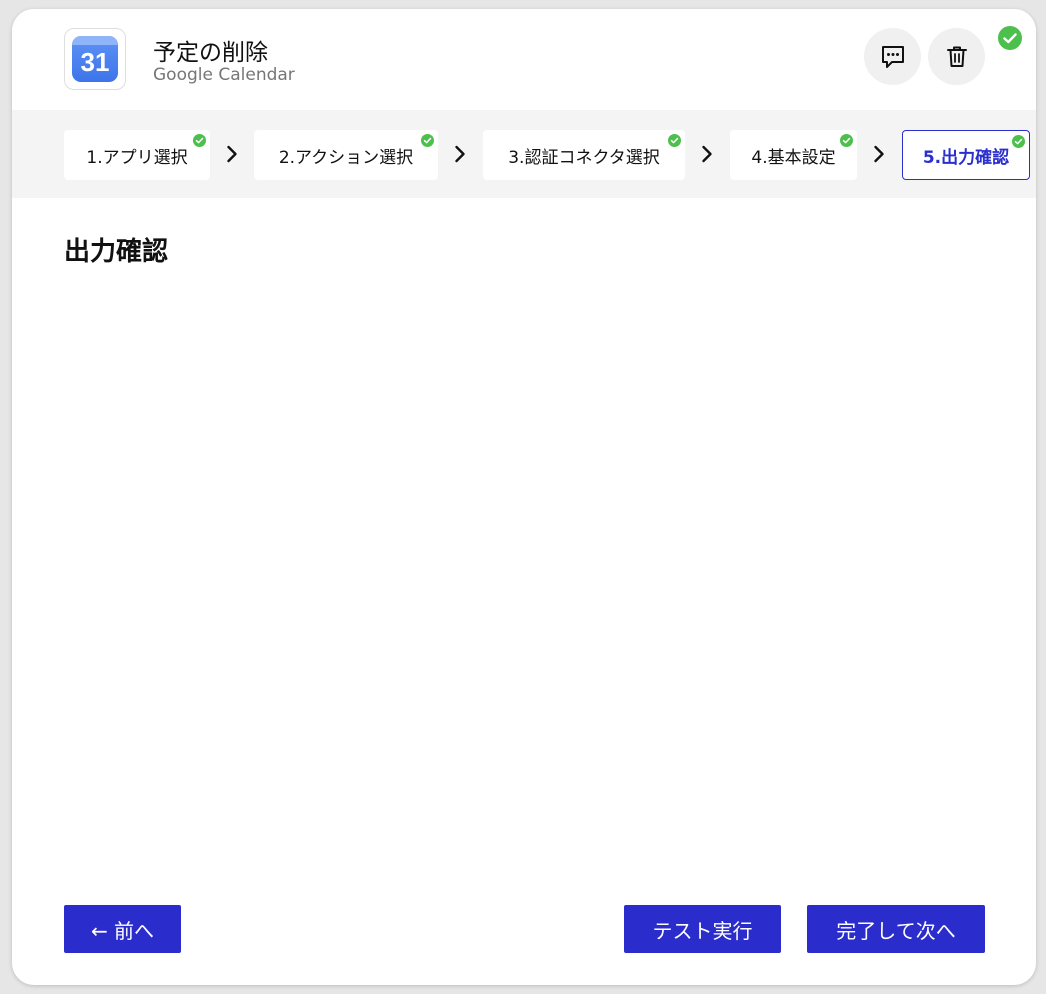  I want to click on step-2-action-select: 2.アクション選択, so click(346, 155).